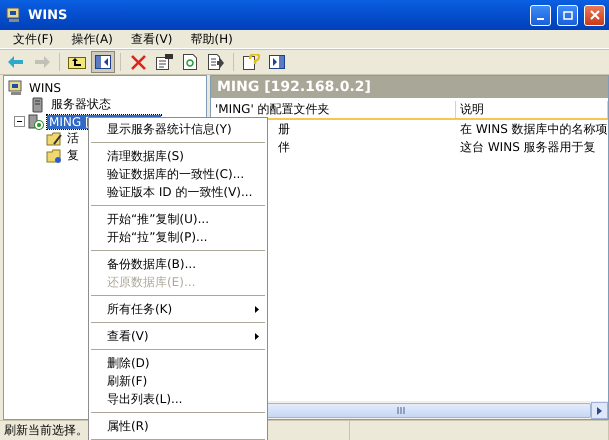  Describe the element at coordinates (528, 147) in the screenshot. I see `table-cell: 这台 WINS 服务器用于复` at that location.